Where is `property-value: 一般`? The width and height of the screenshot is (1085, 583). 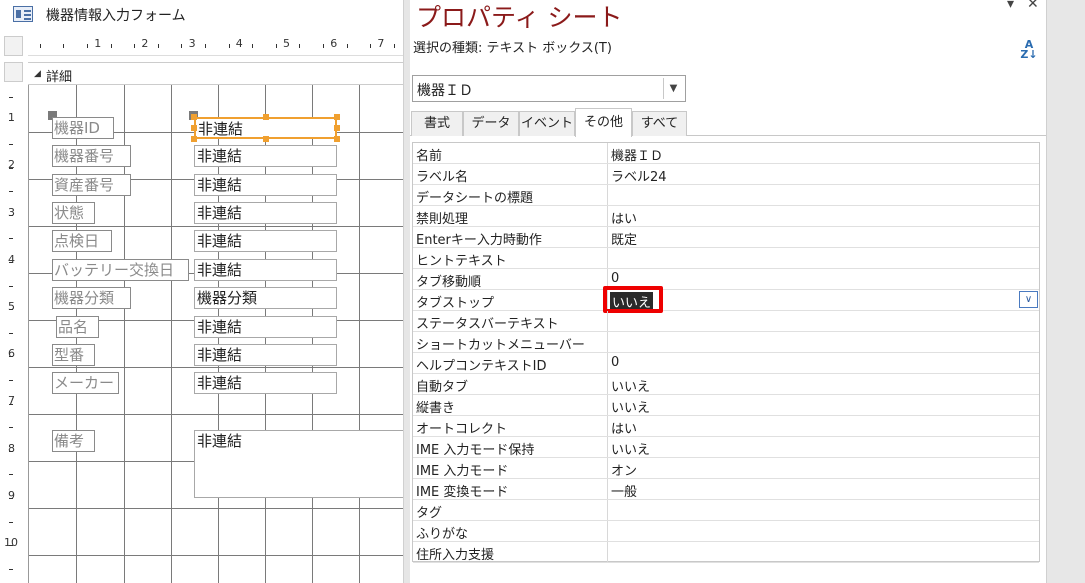
property-value: 一般 is located at coordinates (823, 489).